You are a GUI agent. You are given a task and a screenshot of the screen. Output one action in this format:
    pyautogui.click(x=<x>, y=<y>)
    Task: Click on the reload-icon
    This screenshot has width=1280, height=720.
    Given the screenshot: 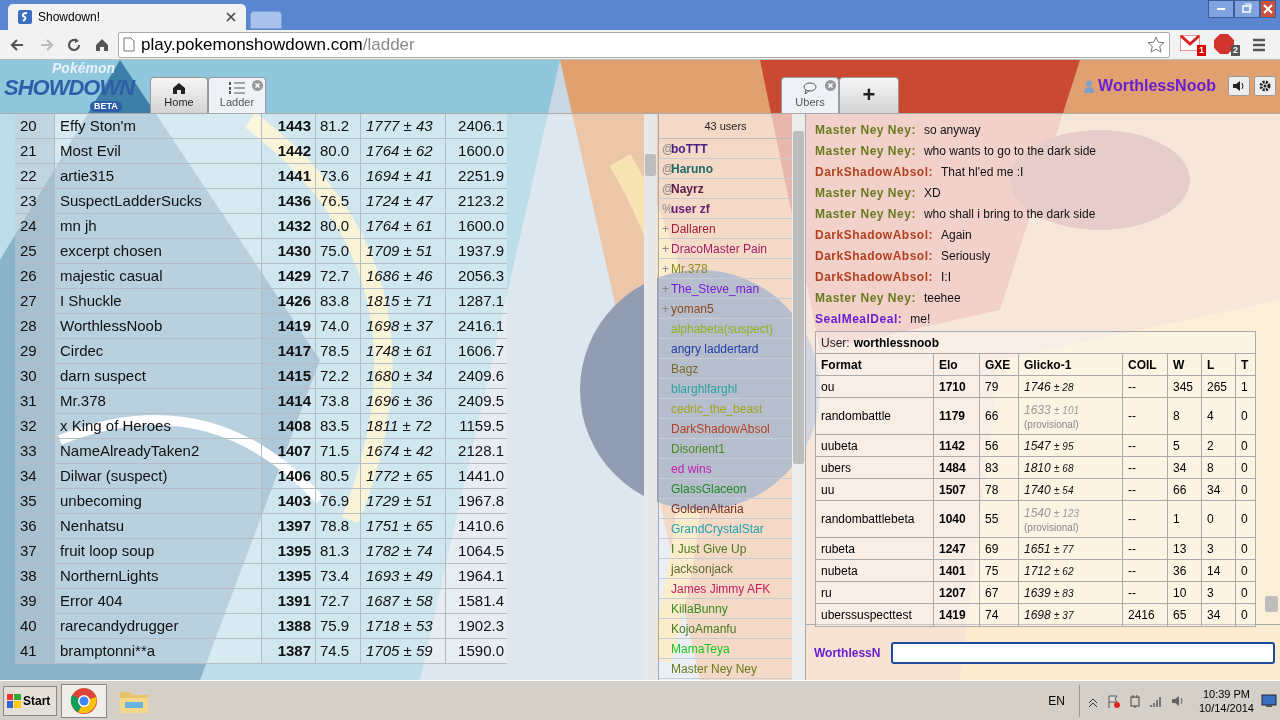 What is the action you would take?
    pyautogui.click(x=74, y=44)
    